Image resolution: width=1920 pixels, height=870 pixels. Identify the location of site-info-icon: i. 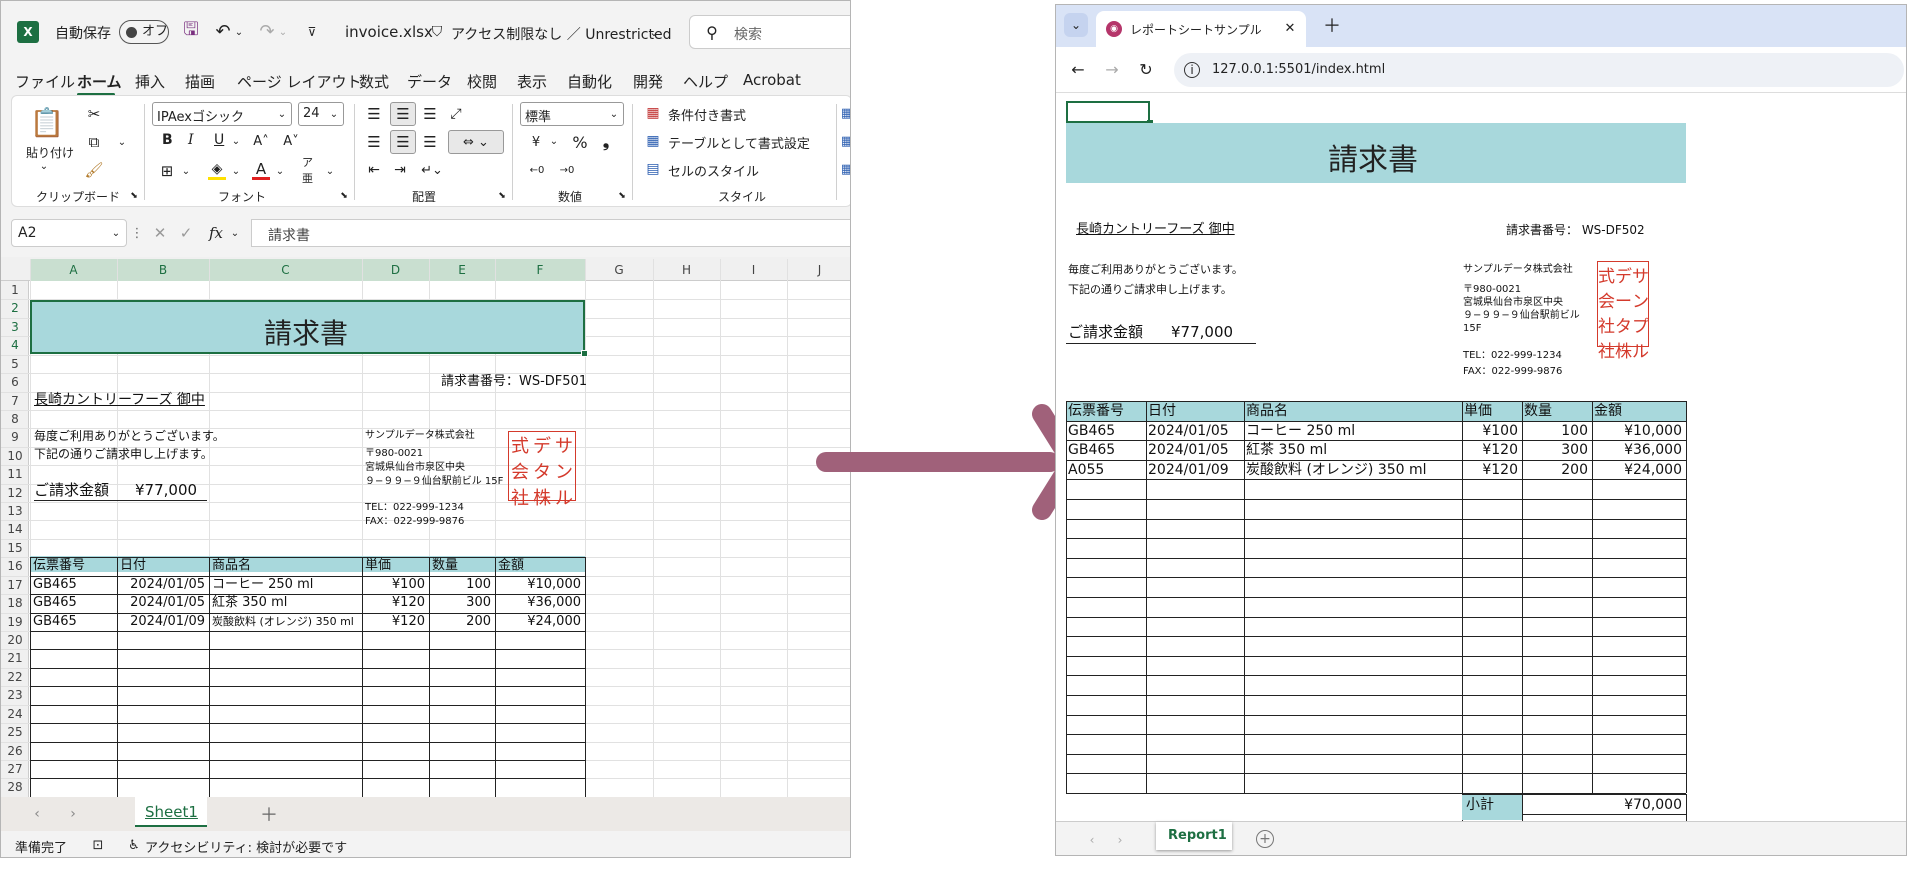
(1192, 70).